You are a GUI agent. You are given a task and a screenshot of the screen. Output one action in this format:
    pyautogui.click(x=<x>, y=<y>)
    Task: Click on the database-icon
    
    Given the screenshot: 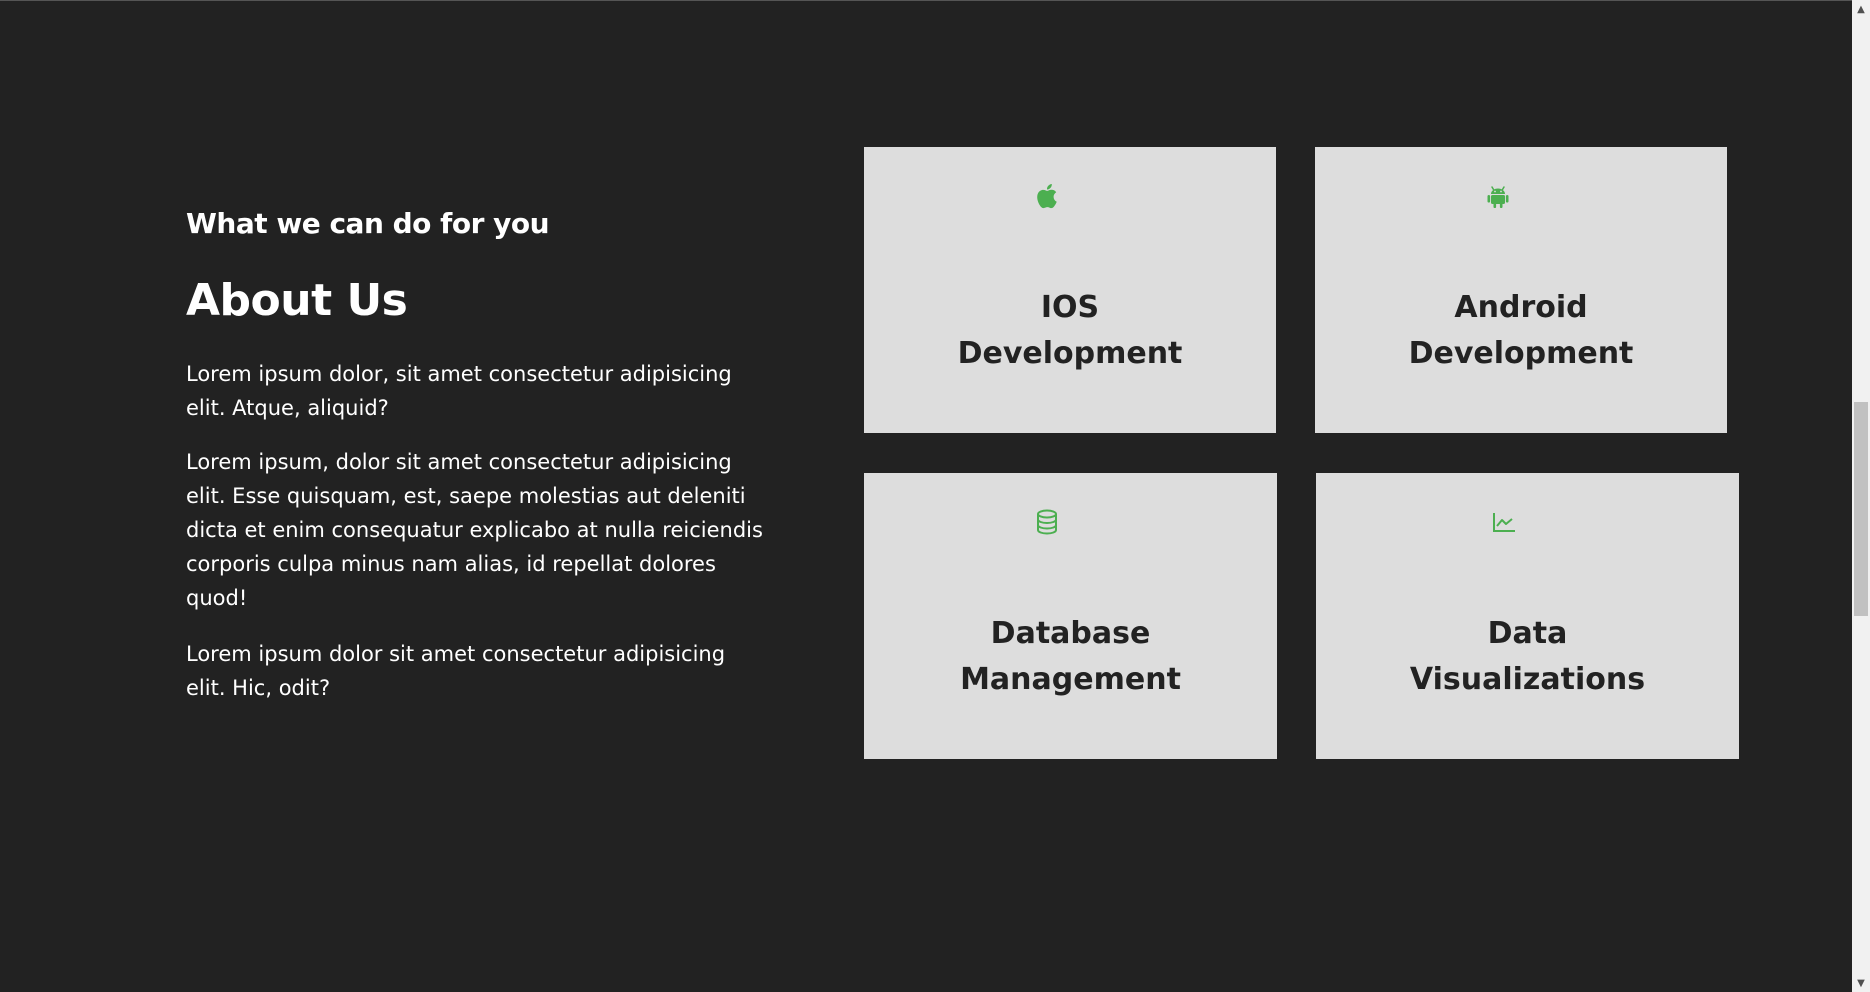 What is the action you would take?
    pyautogui.click(x=1047, y=522)
    